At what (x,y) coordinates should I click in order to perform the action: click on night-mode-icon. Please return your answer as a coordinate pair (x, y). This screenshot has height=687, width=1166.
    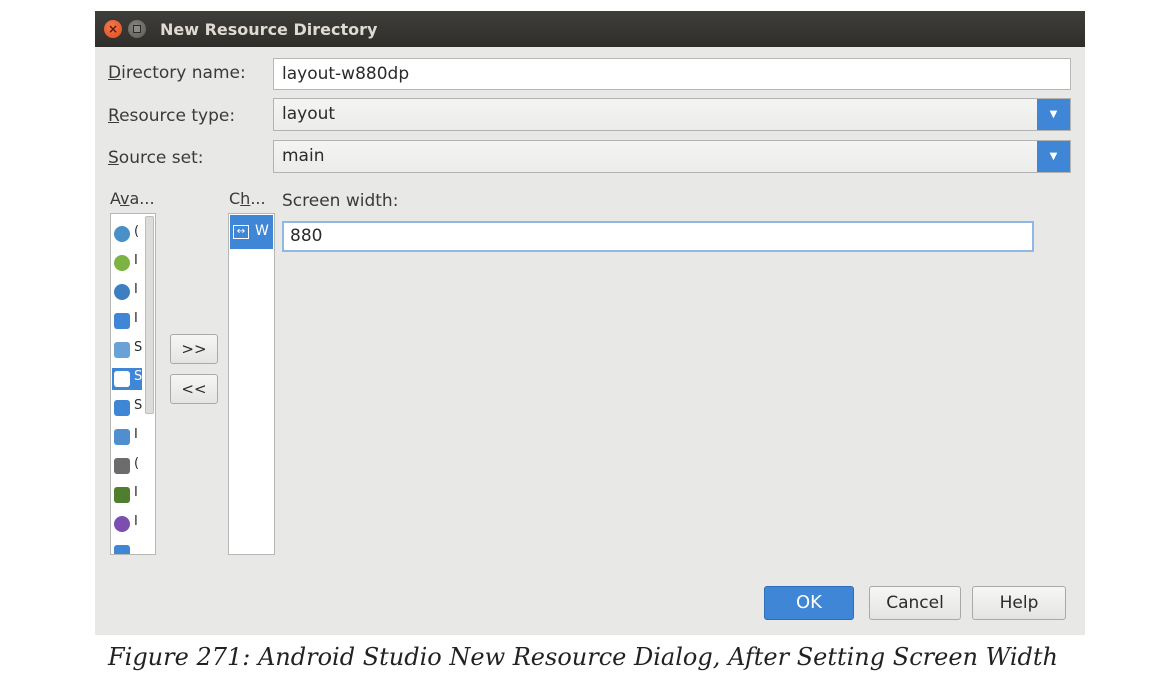
    Looking at the image, I should click on (122, 524).